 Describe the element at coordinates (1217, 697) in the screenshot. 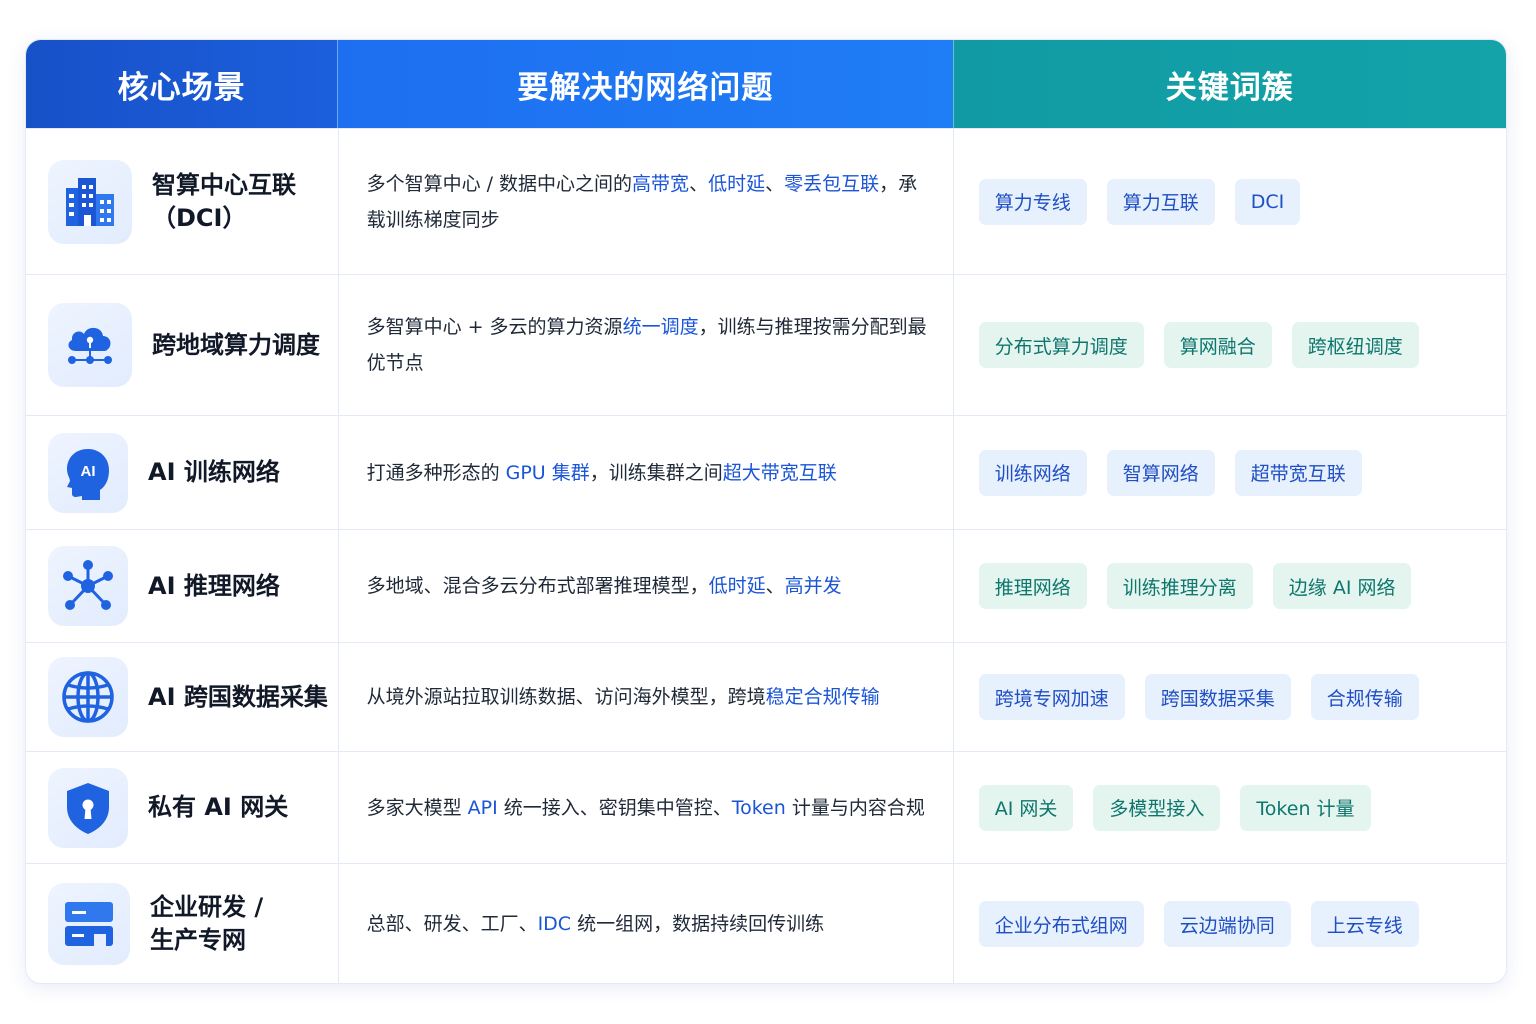

I see `keyword-tag: 跨国数据采集` at that location.